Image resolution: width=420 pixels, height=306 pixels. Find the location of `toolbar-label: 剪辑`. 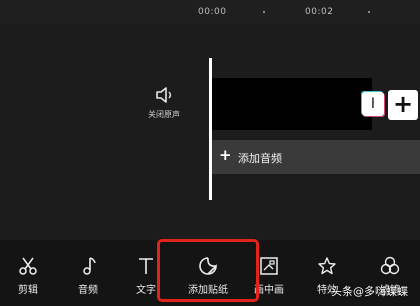

toolbar-label: 剪辑 is located at coordinates (28, 290).